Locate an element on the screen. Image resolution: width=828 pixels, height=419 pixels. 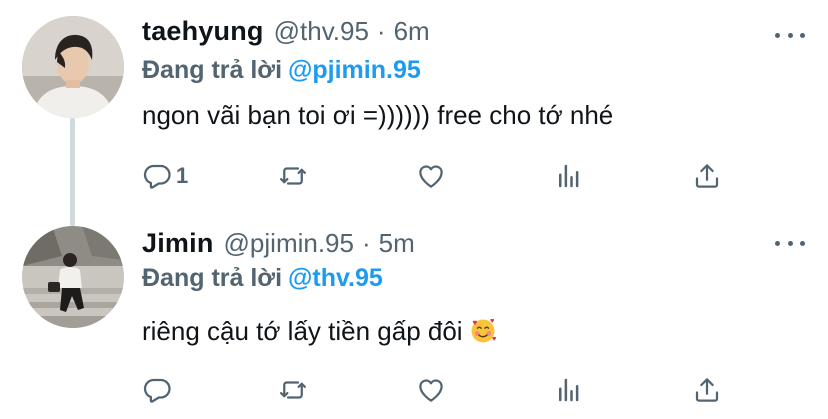
reply-button is located at coordinates (159, 390).